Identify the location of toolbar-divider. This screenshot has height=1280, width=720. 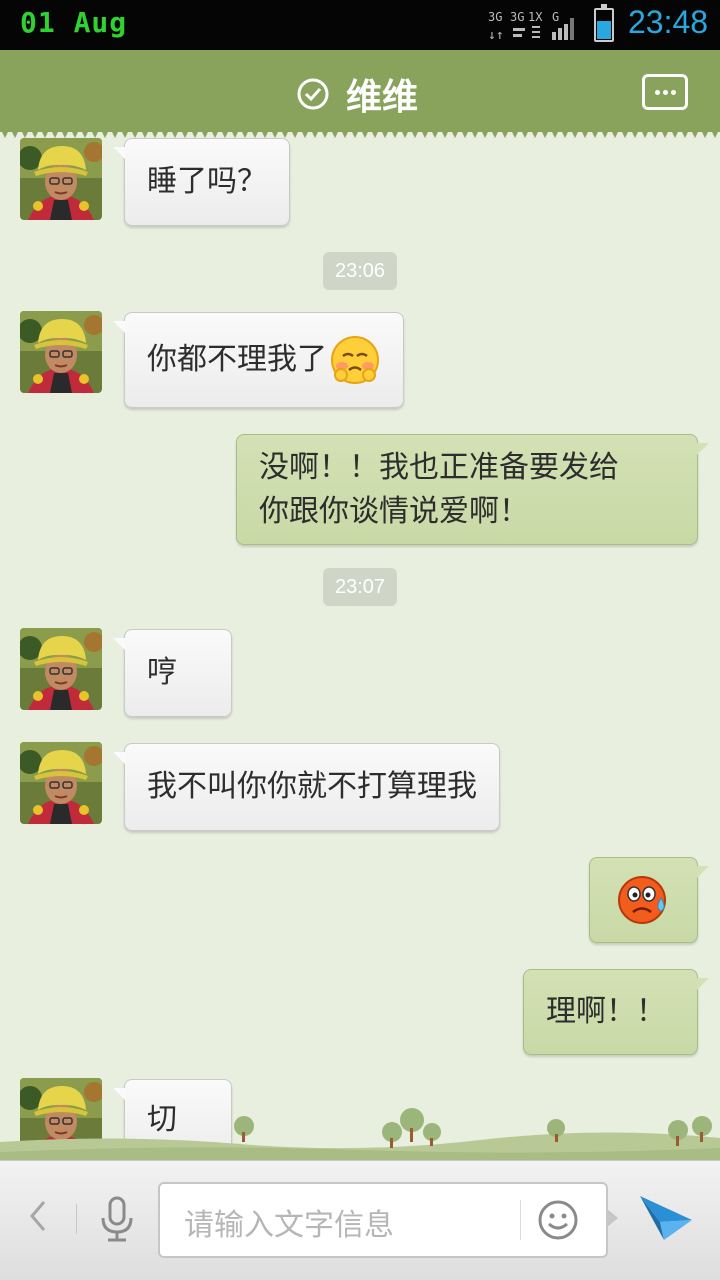
(76, 1219).